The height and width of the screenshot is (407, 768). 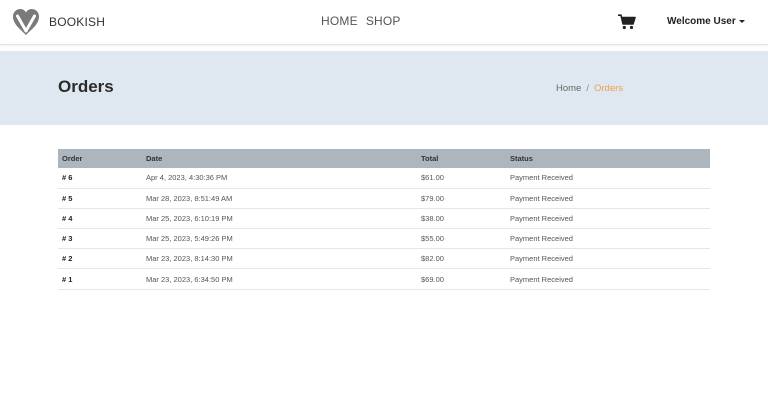 I want to click on order-number: # 6, so click(x=67, y=178).